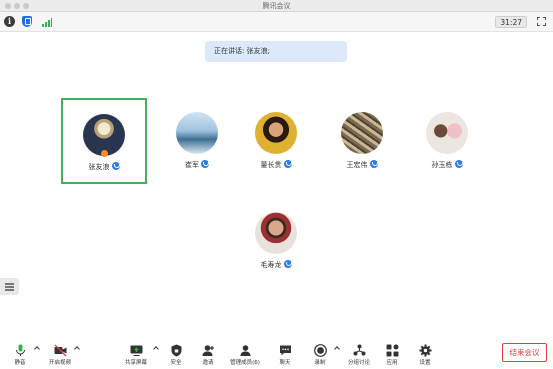 This screenshot has width=553, height=369. I want to click on participant-tile: 毛寿龙, so click(276, 241).